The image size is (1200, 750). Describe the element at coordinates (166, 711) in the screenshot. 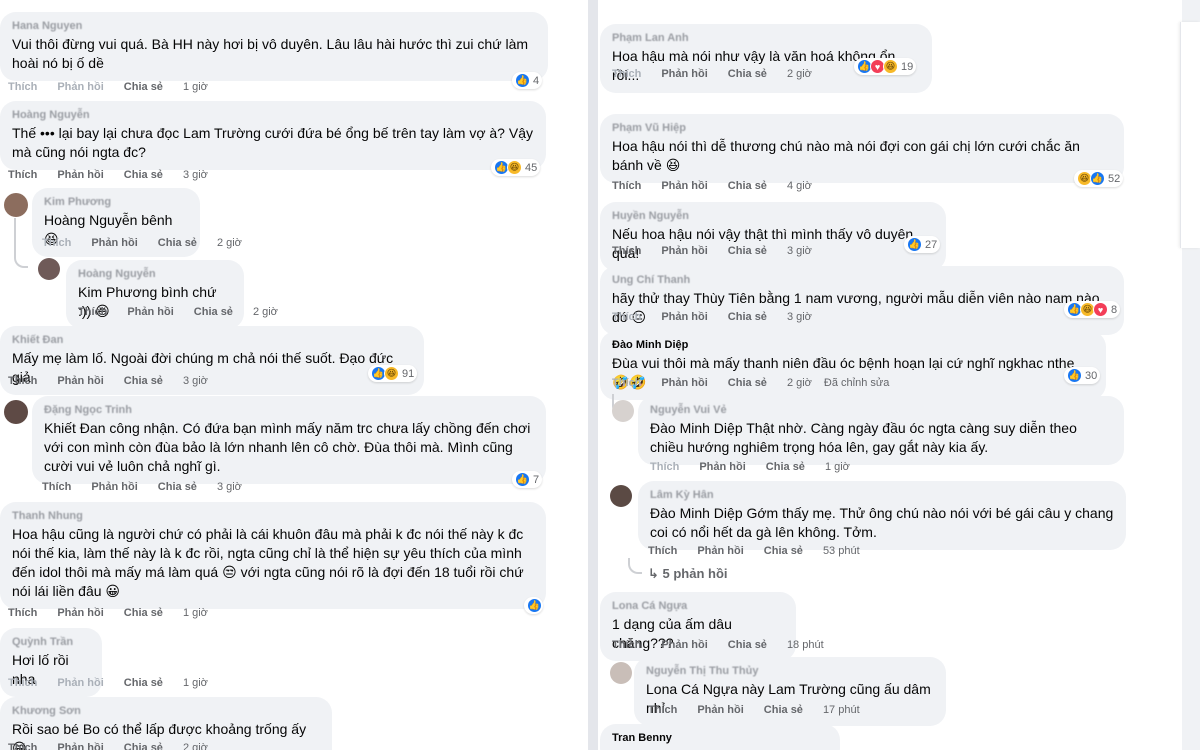

I see `comment-author: Khương Sơn` at that location.